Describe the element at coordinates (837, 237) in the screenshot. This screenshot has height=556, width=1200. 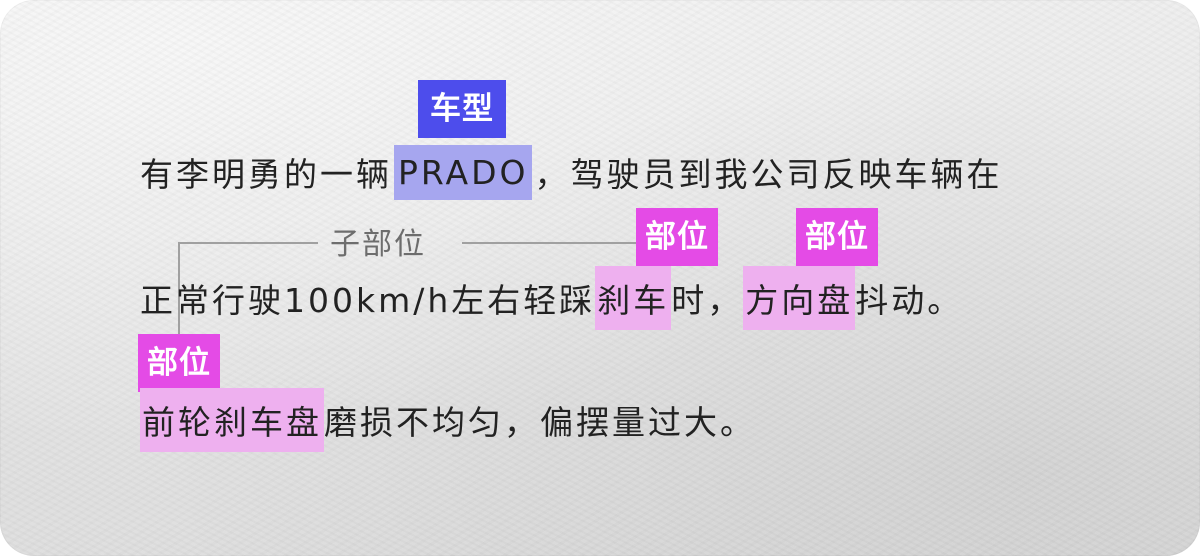
I see `part-tag-steering: 部位` at that location.